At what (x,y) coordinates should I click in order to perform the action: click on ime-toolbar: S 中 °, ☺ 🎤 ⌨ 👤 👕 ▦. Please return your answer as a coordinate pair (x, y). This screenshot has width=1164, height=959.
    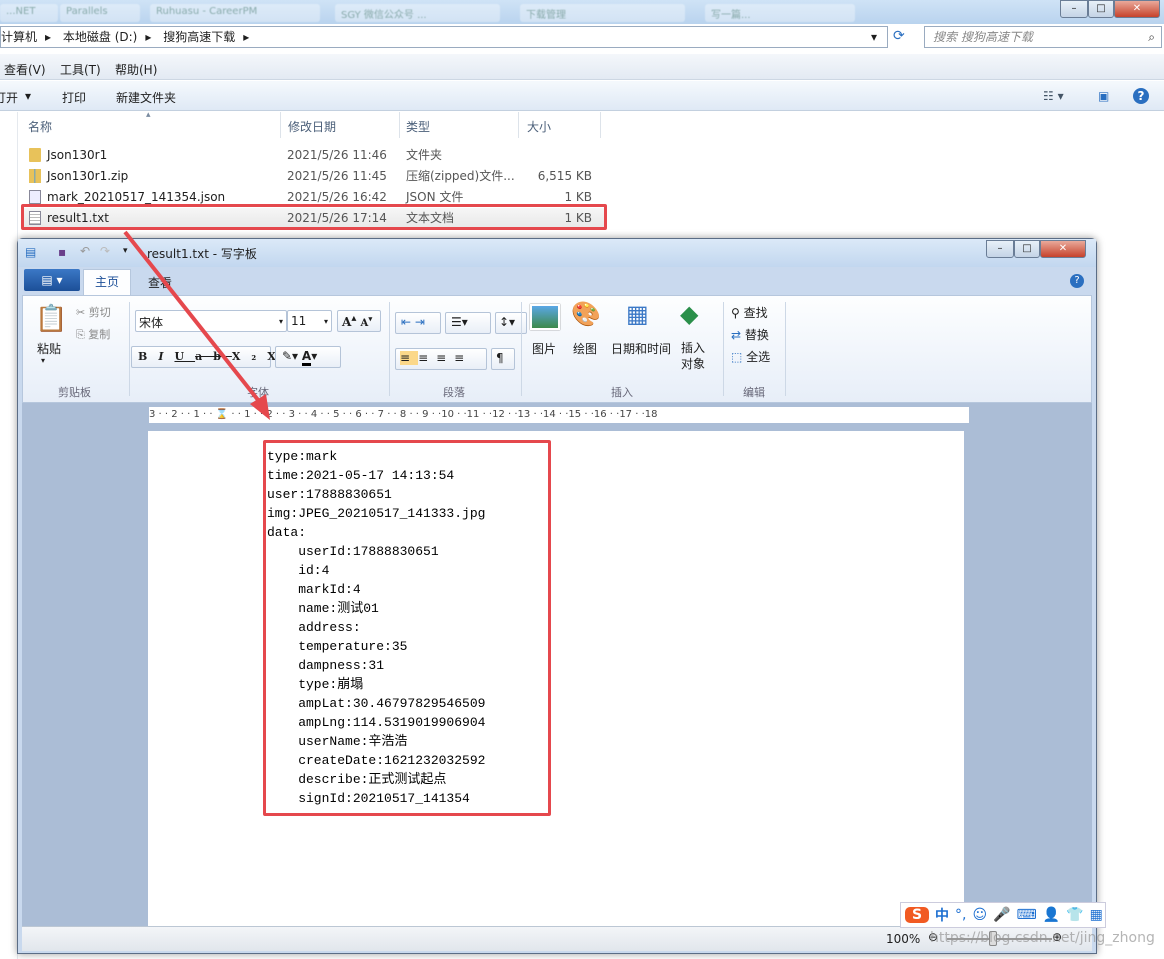
    Looking at the image, I should click on (1003, 915).